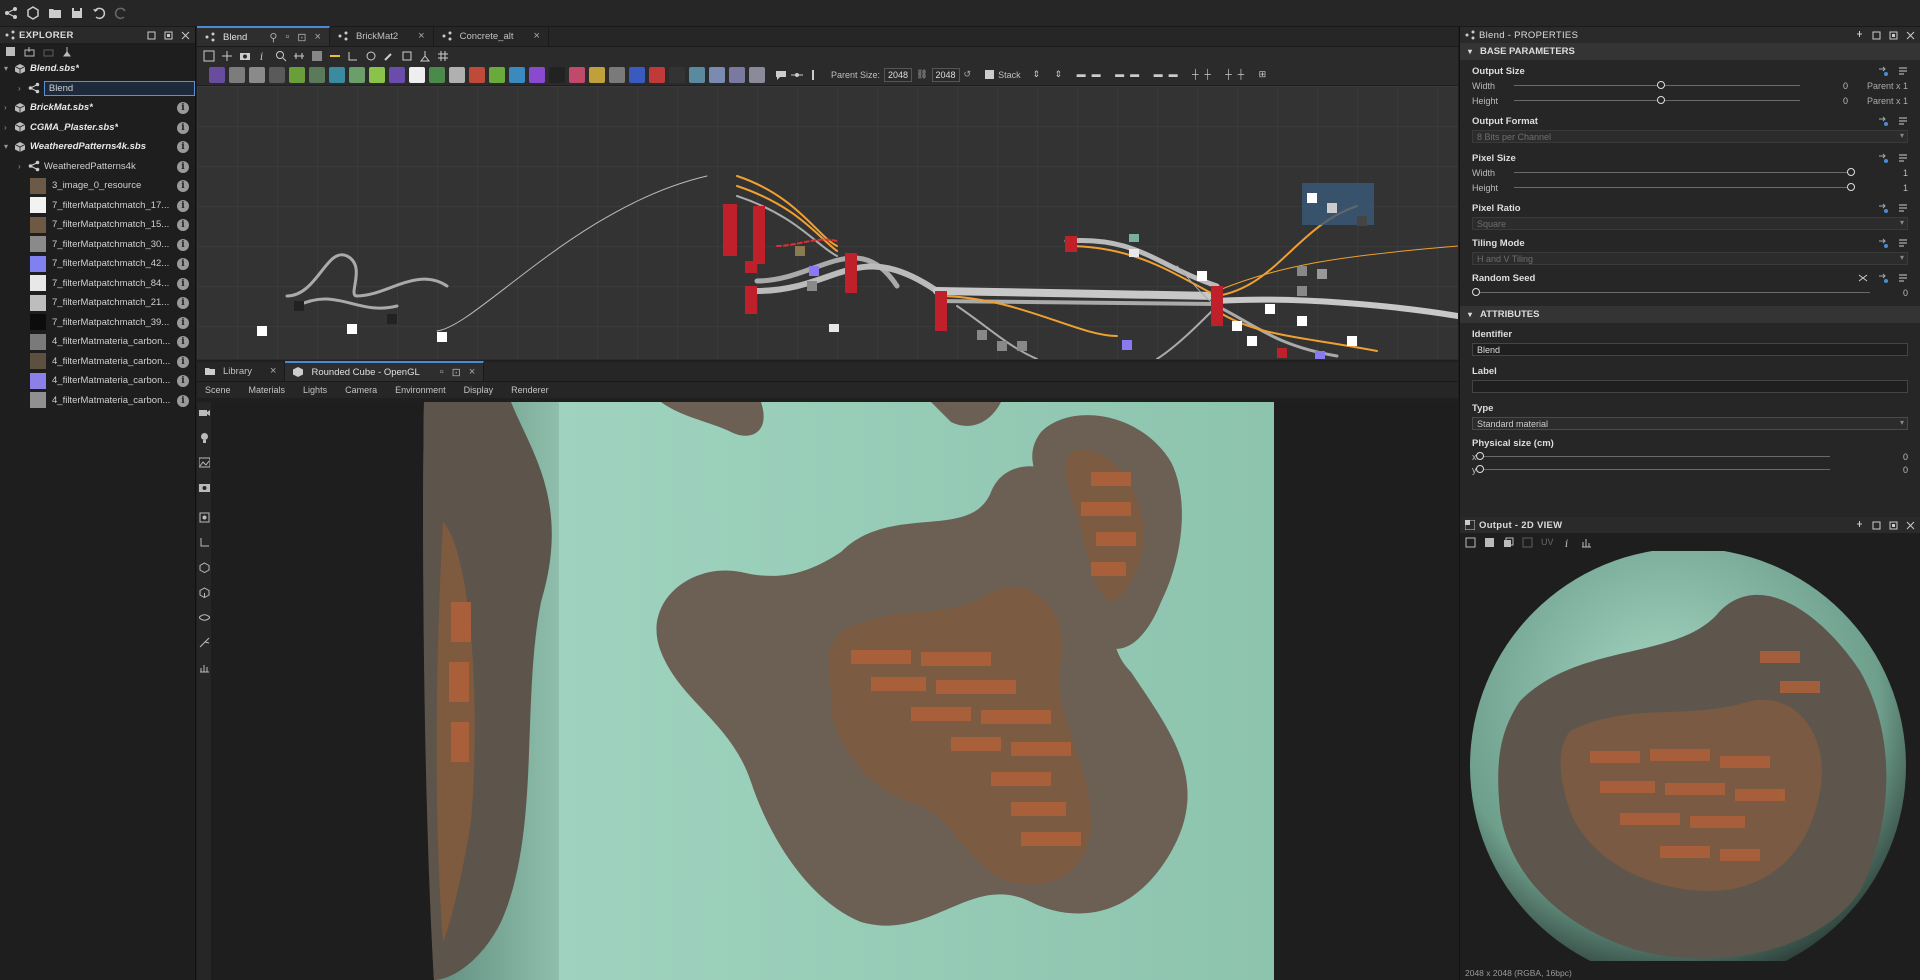 The height and width of the screenshot is (980, 1920). I want to click on axis-icon, so click(204, 542).